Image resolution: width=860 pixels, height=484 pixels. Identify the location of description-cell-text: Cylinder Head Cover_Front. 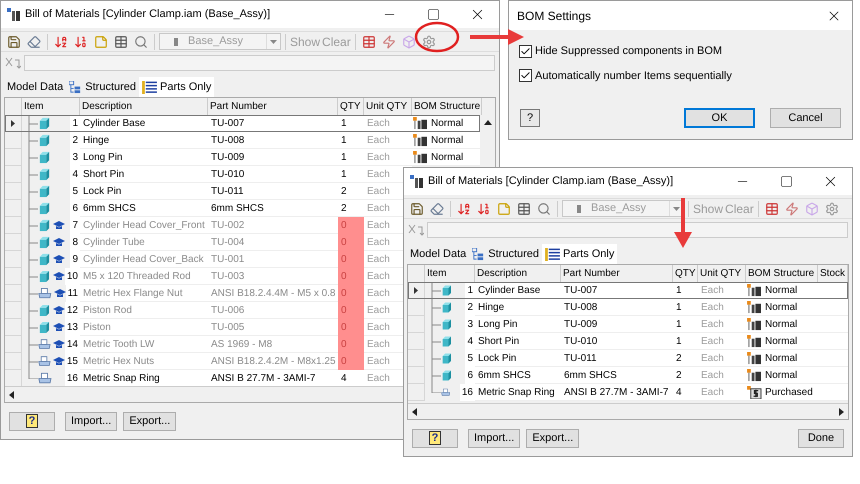
(144, 225).